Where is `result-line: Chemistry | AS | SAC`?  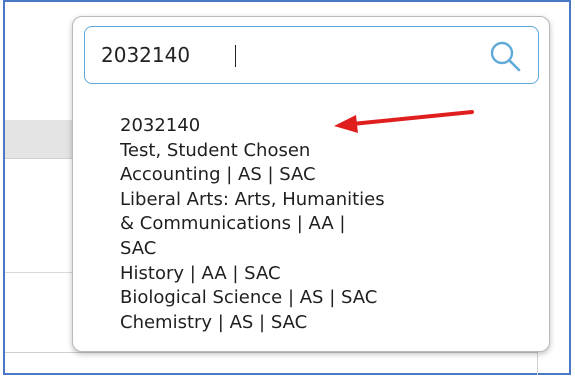
result-line: Chemistry | AS | SAC is located at coordinates (330, 323).